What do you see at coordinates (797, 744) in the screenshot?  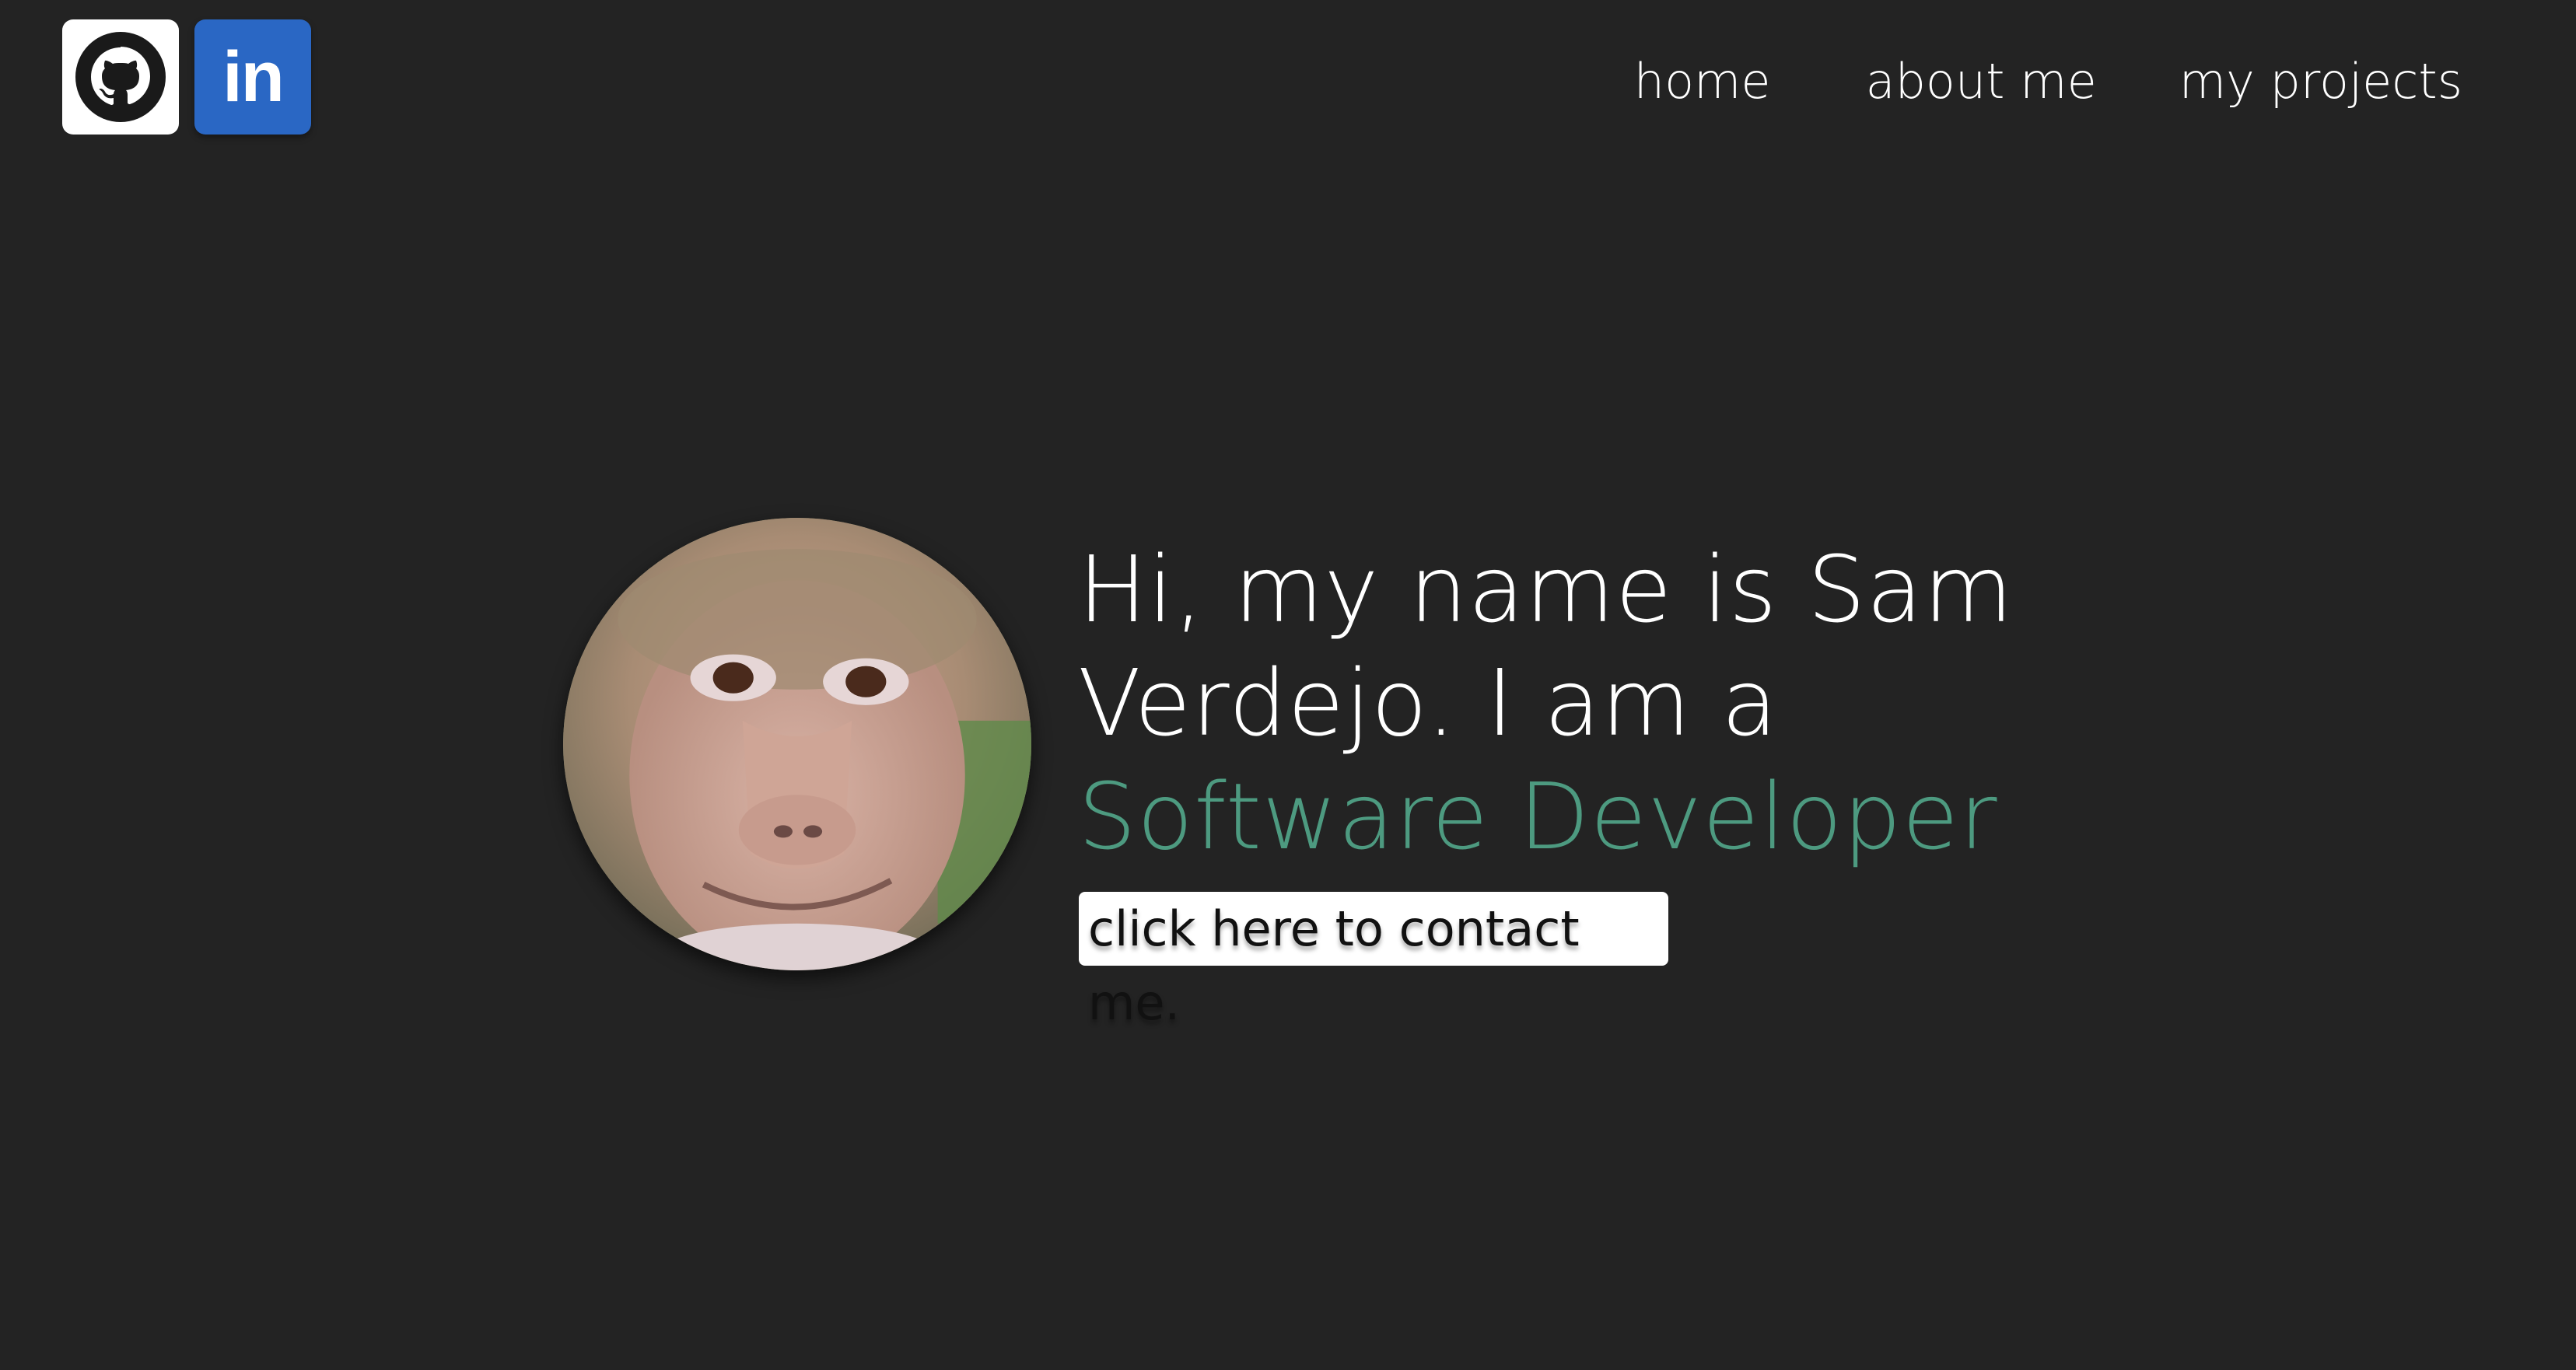 I see `profile-avatar` at bounding box center [797, 744].